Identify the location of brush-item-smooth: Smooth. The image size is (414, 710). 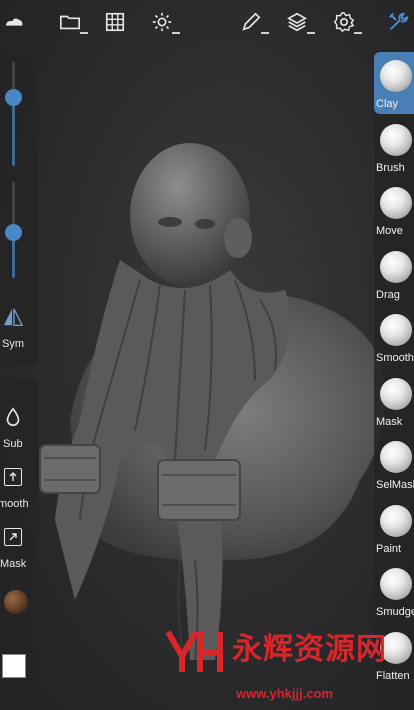
(394, 337).